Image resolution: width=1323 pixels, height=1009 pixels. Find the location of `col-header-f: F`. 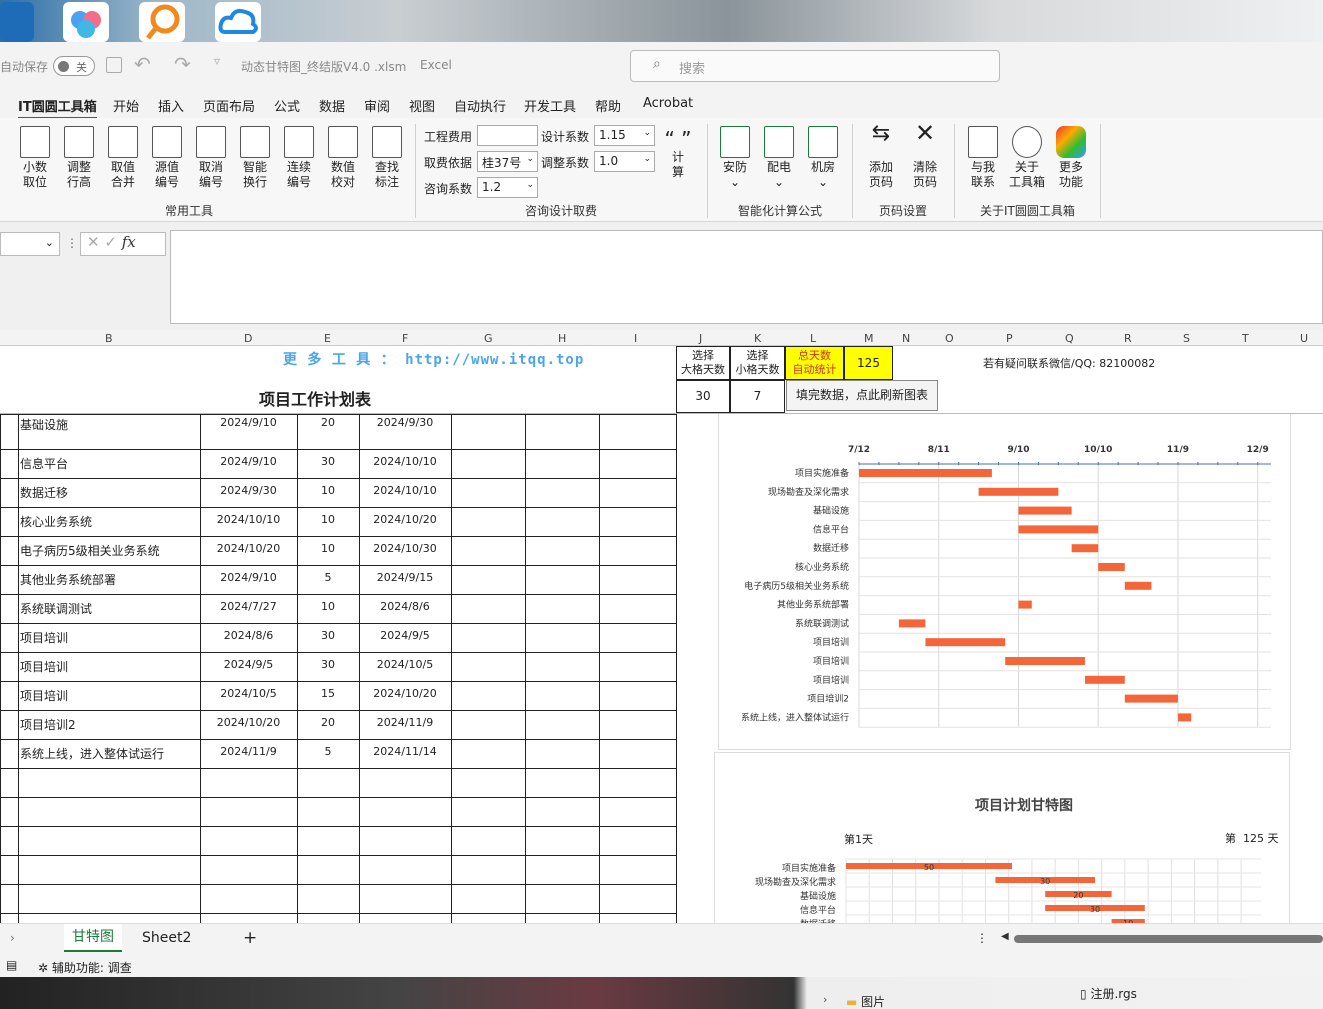

col-header-f: F is located at coordinates (405, 338).